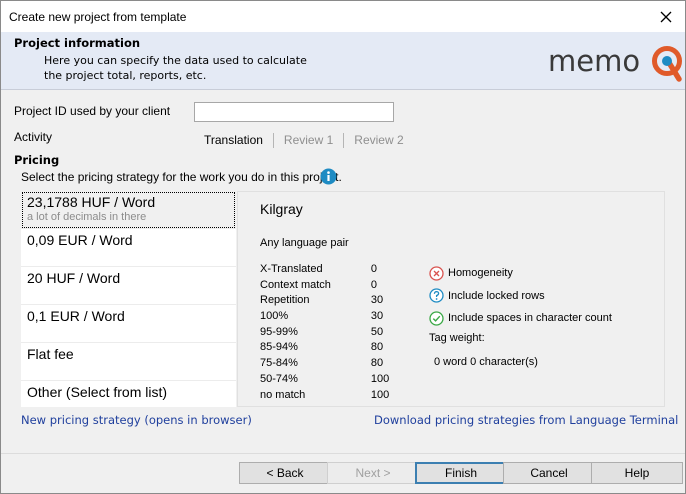 Image resolution: width=686 pixels, height=494 pixels. Describe the element at coordinates (496, 295) in the screenshot. I see `option-label: Include locked rows` at that location.